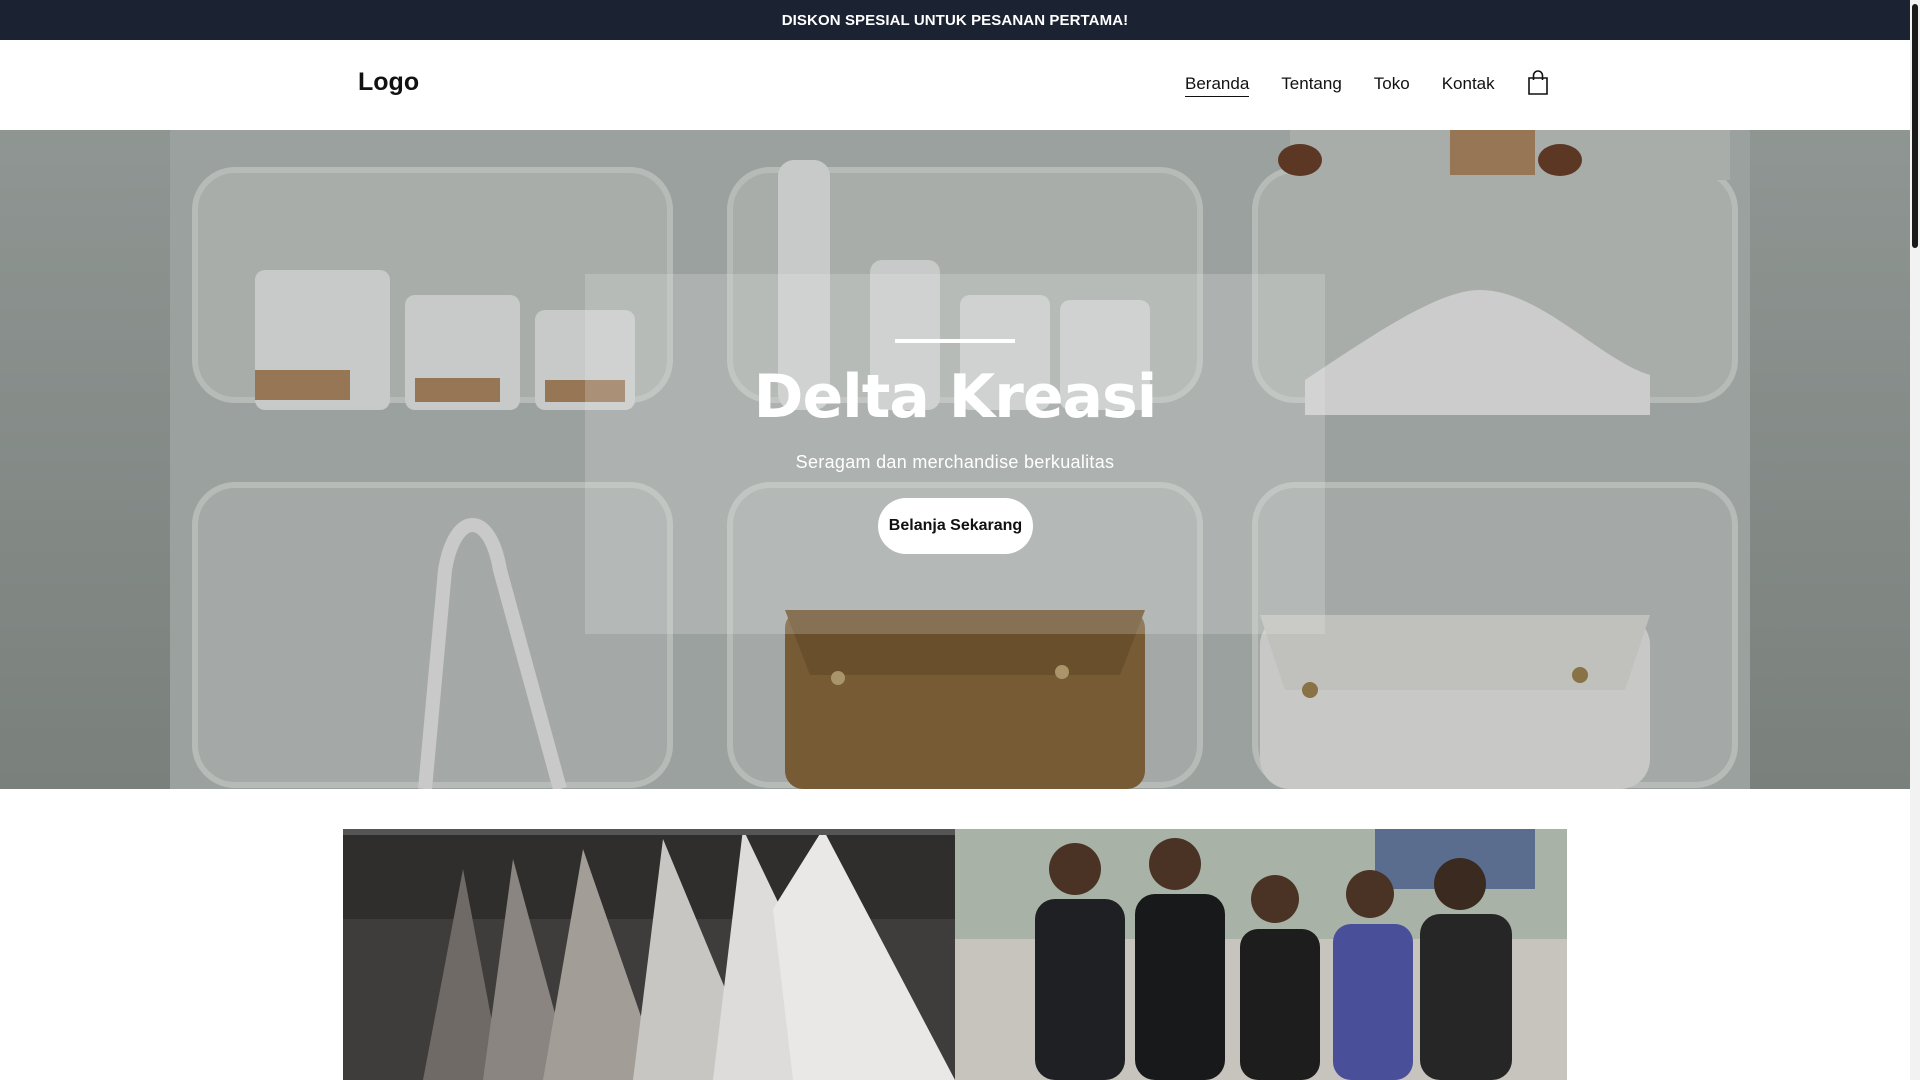 The width and height of the screenshot is (1920, 1080). I want to click on main-nav: Beranda Tentang Toko Kontak, so click(1356, 85).